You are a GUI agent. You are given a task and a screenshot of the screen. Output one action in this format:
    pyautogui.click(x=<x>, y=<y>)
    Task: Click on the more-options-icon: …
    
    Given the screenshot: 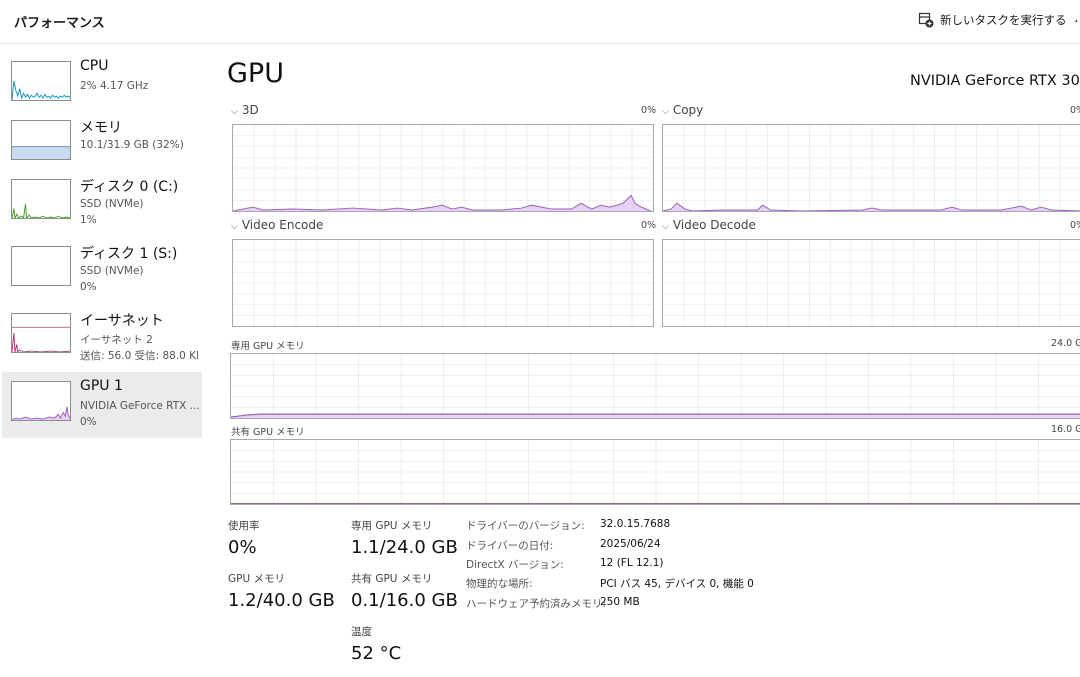 What is the action you would take?
    pyautogui.click(x=1077, y=18)
    